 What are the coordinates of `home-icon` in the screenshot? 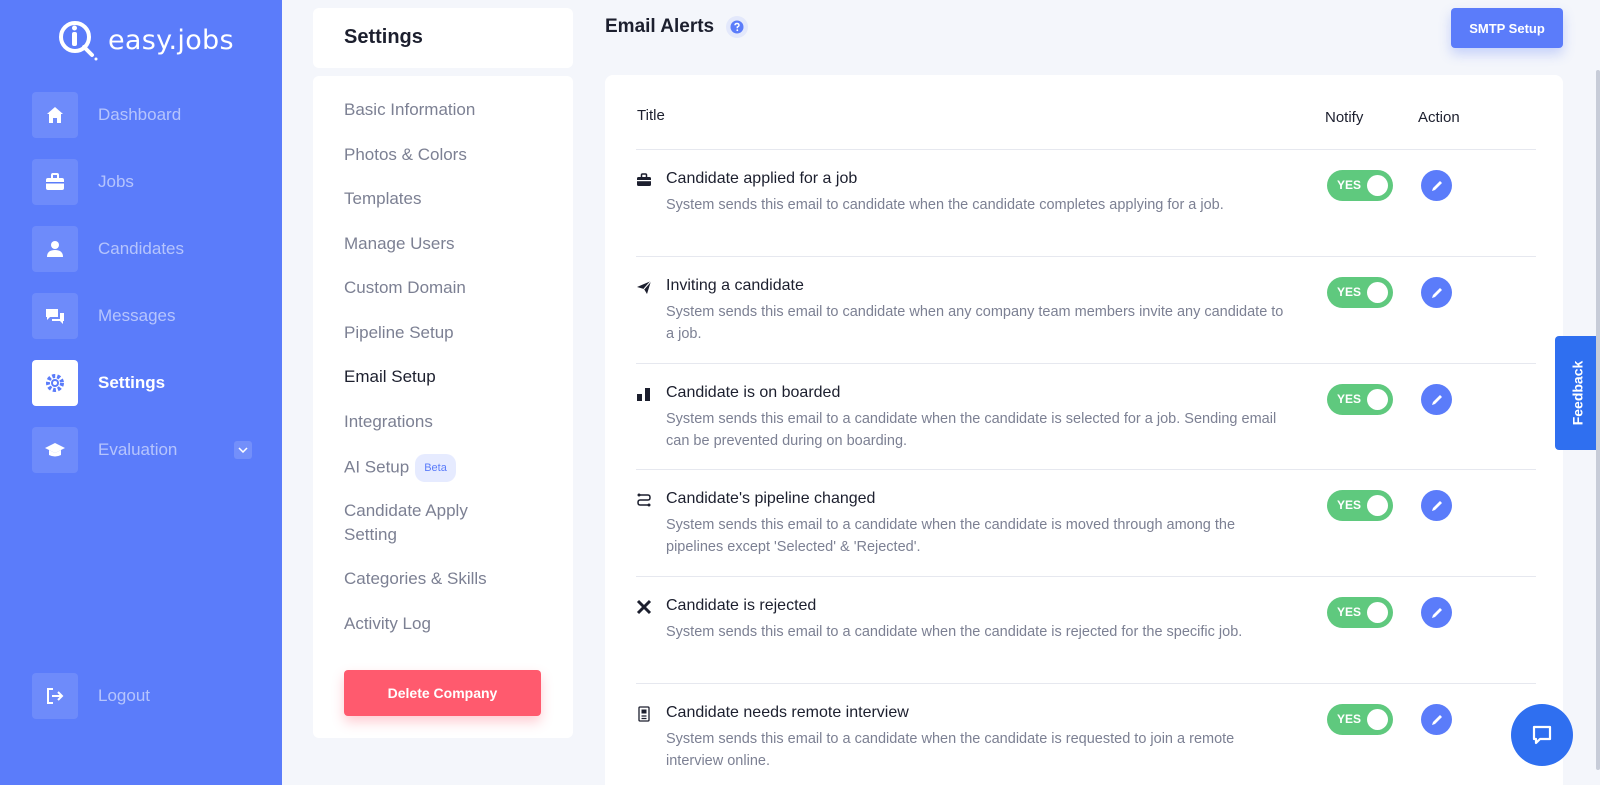 It's located at (55, 115).